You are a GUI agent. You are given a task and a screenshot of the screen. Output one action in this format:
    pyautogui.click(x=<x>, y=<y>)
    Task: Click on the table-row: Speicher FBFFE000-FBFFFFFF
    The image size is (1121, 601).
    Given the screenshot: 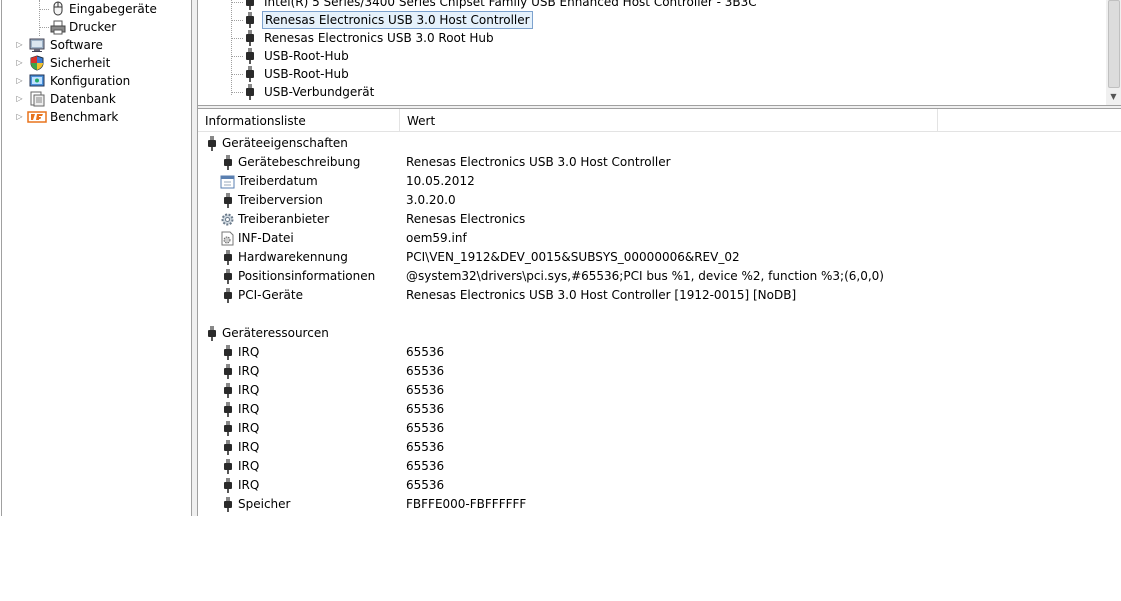 What is the action you would take?
    pyautogui.click(x=659, y=504)
    